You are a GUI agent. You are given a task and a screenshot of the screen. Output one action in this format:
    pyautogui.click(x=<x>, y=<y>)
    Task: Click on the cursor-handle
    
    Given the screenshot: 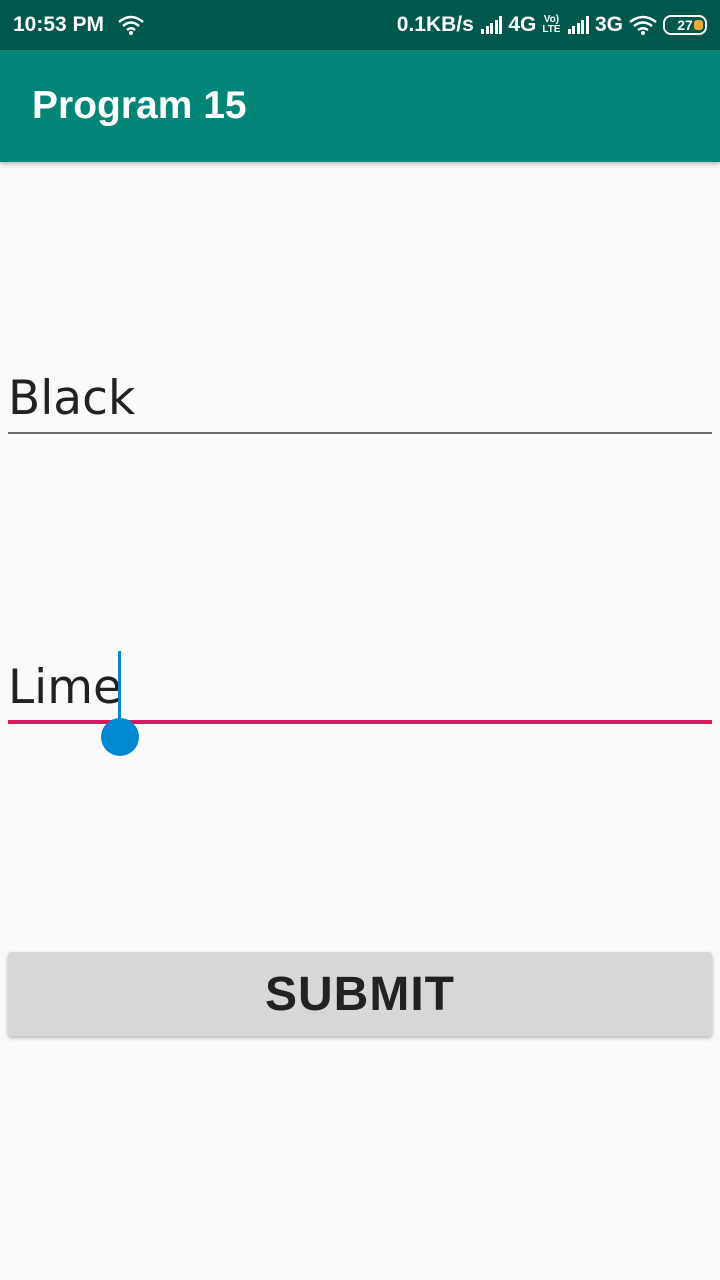 What is the action you would take?
    pyautogui.click(x=120, y=737)
    